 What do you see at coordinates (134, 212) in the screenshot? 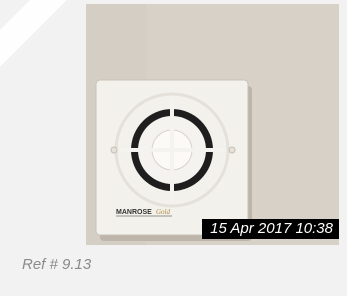
I see `brand-label: MANROSE` at bounding box center [134, 212].